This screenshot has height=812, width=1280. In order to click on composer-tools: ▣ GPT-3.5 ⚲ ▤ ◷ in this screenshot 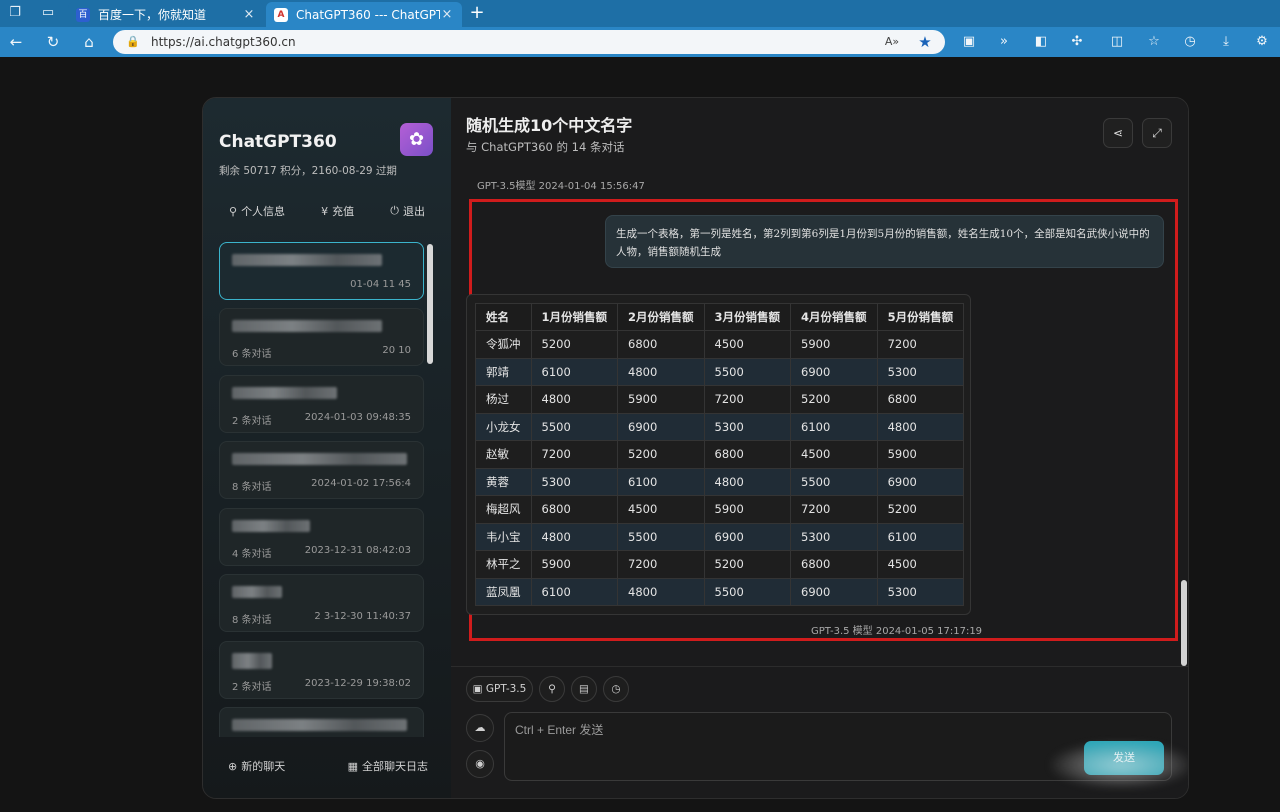, I will do `click(547, 689)`.